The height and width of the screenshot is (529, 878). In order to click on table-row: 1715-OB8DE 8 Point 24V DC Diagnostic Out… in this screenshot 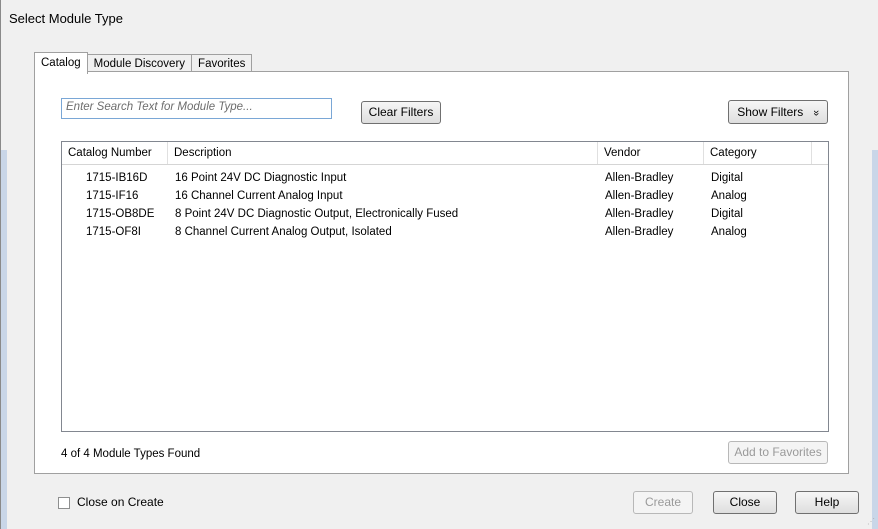, I will do `click(445, 214)`.